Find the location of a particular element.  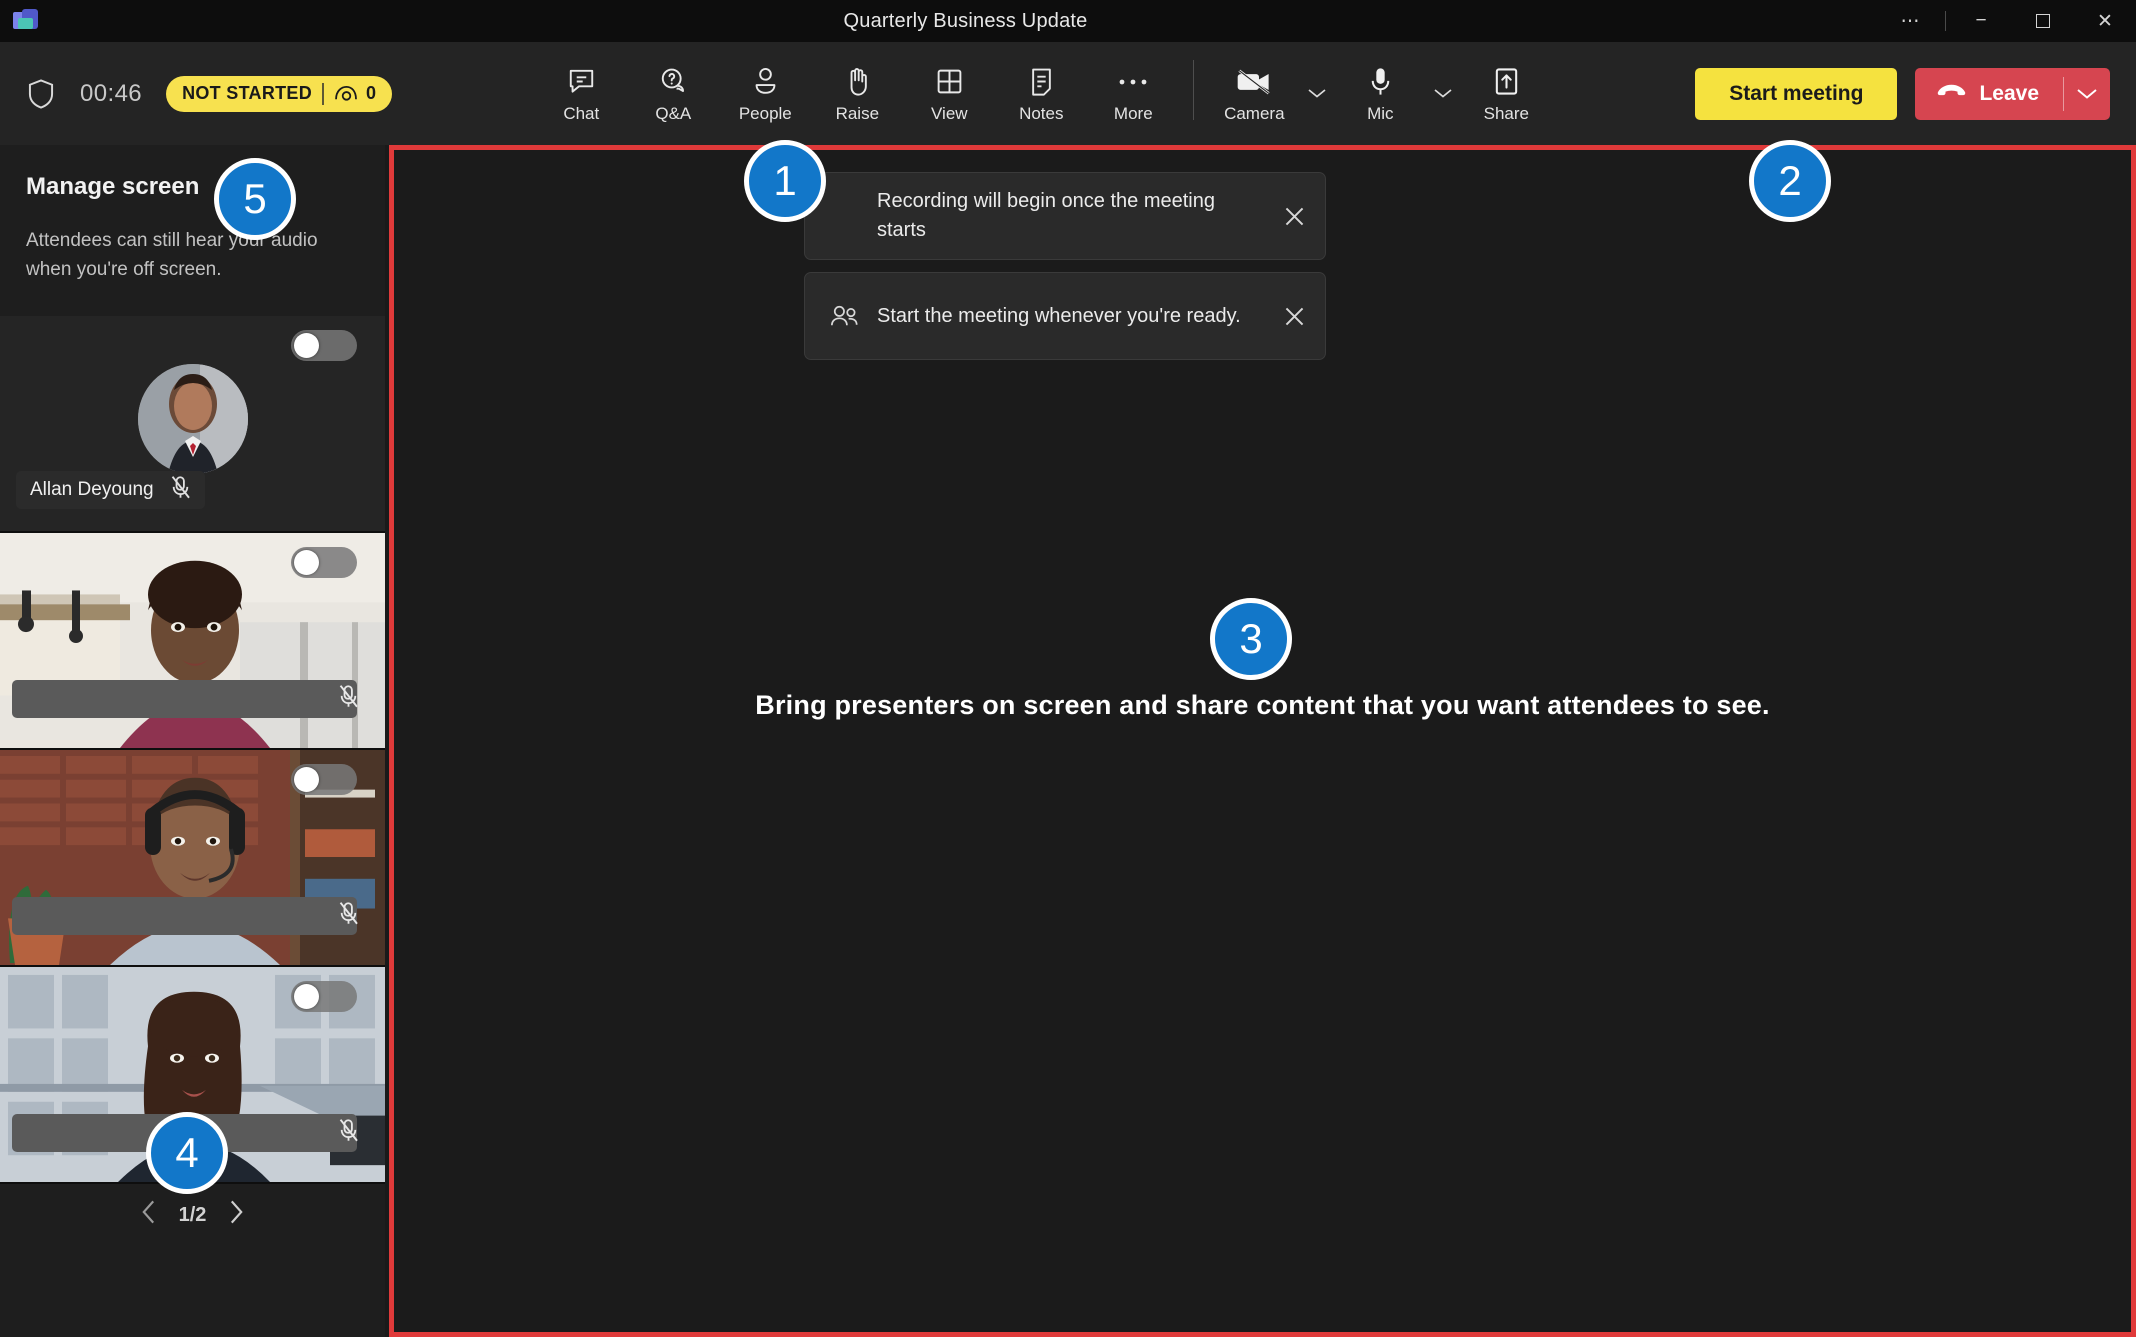

callout-marker-3: 3 is located at coordinates (1251, 639).